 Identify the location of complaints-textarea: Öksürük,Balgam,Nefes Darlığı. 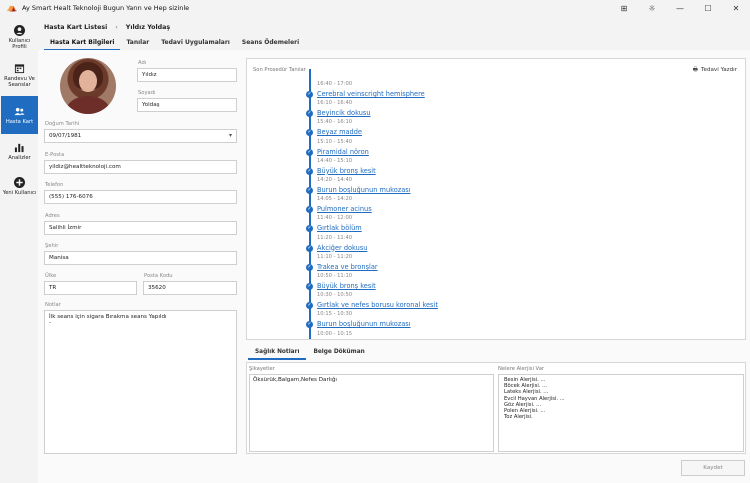
(371, 413).